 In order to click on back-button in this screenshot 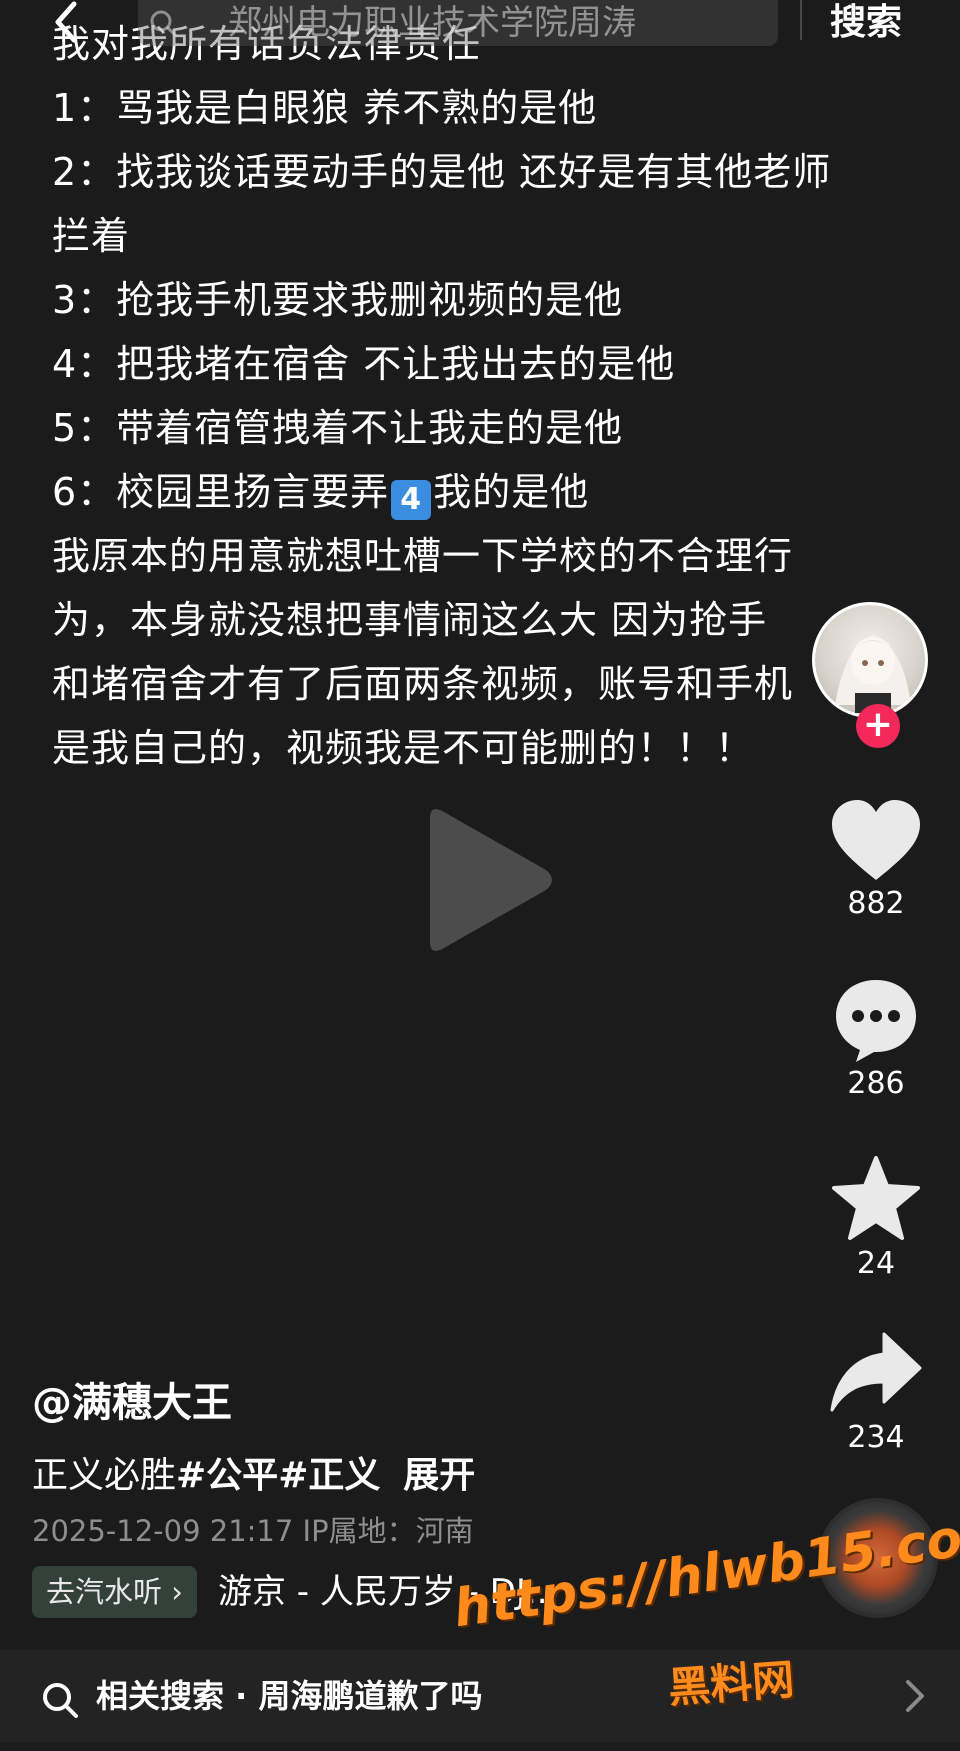, I will do `click(66, 22)`.